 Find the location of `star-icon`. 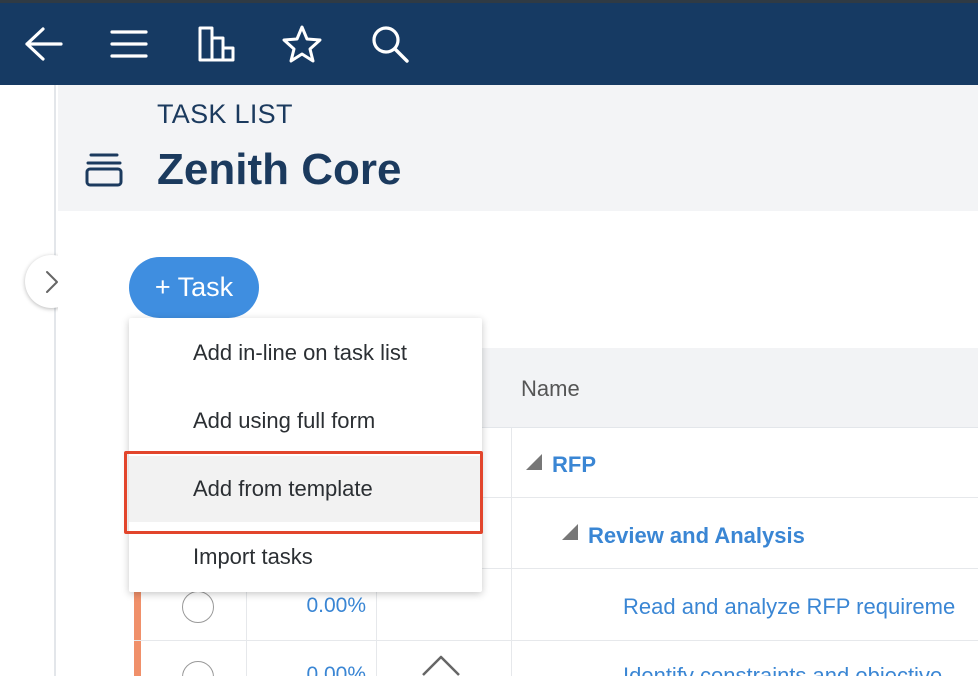

star-icon is located at coordinates (302, 44).